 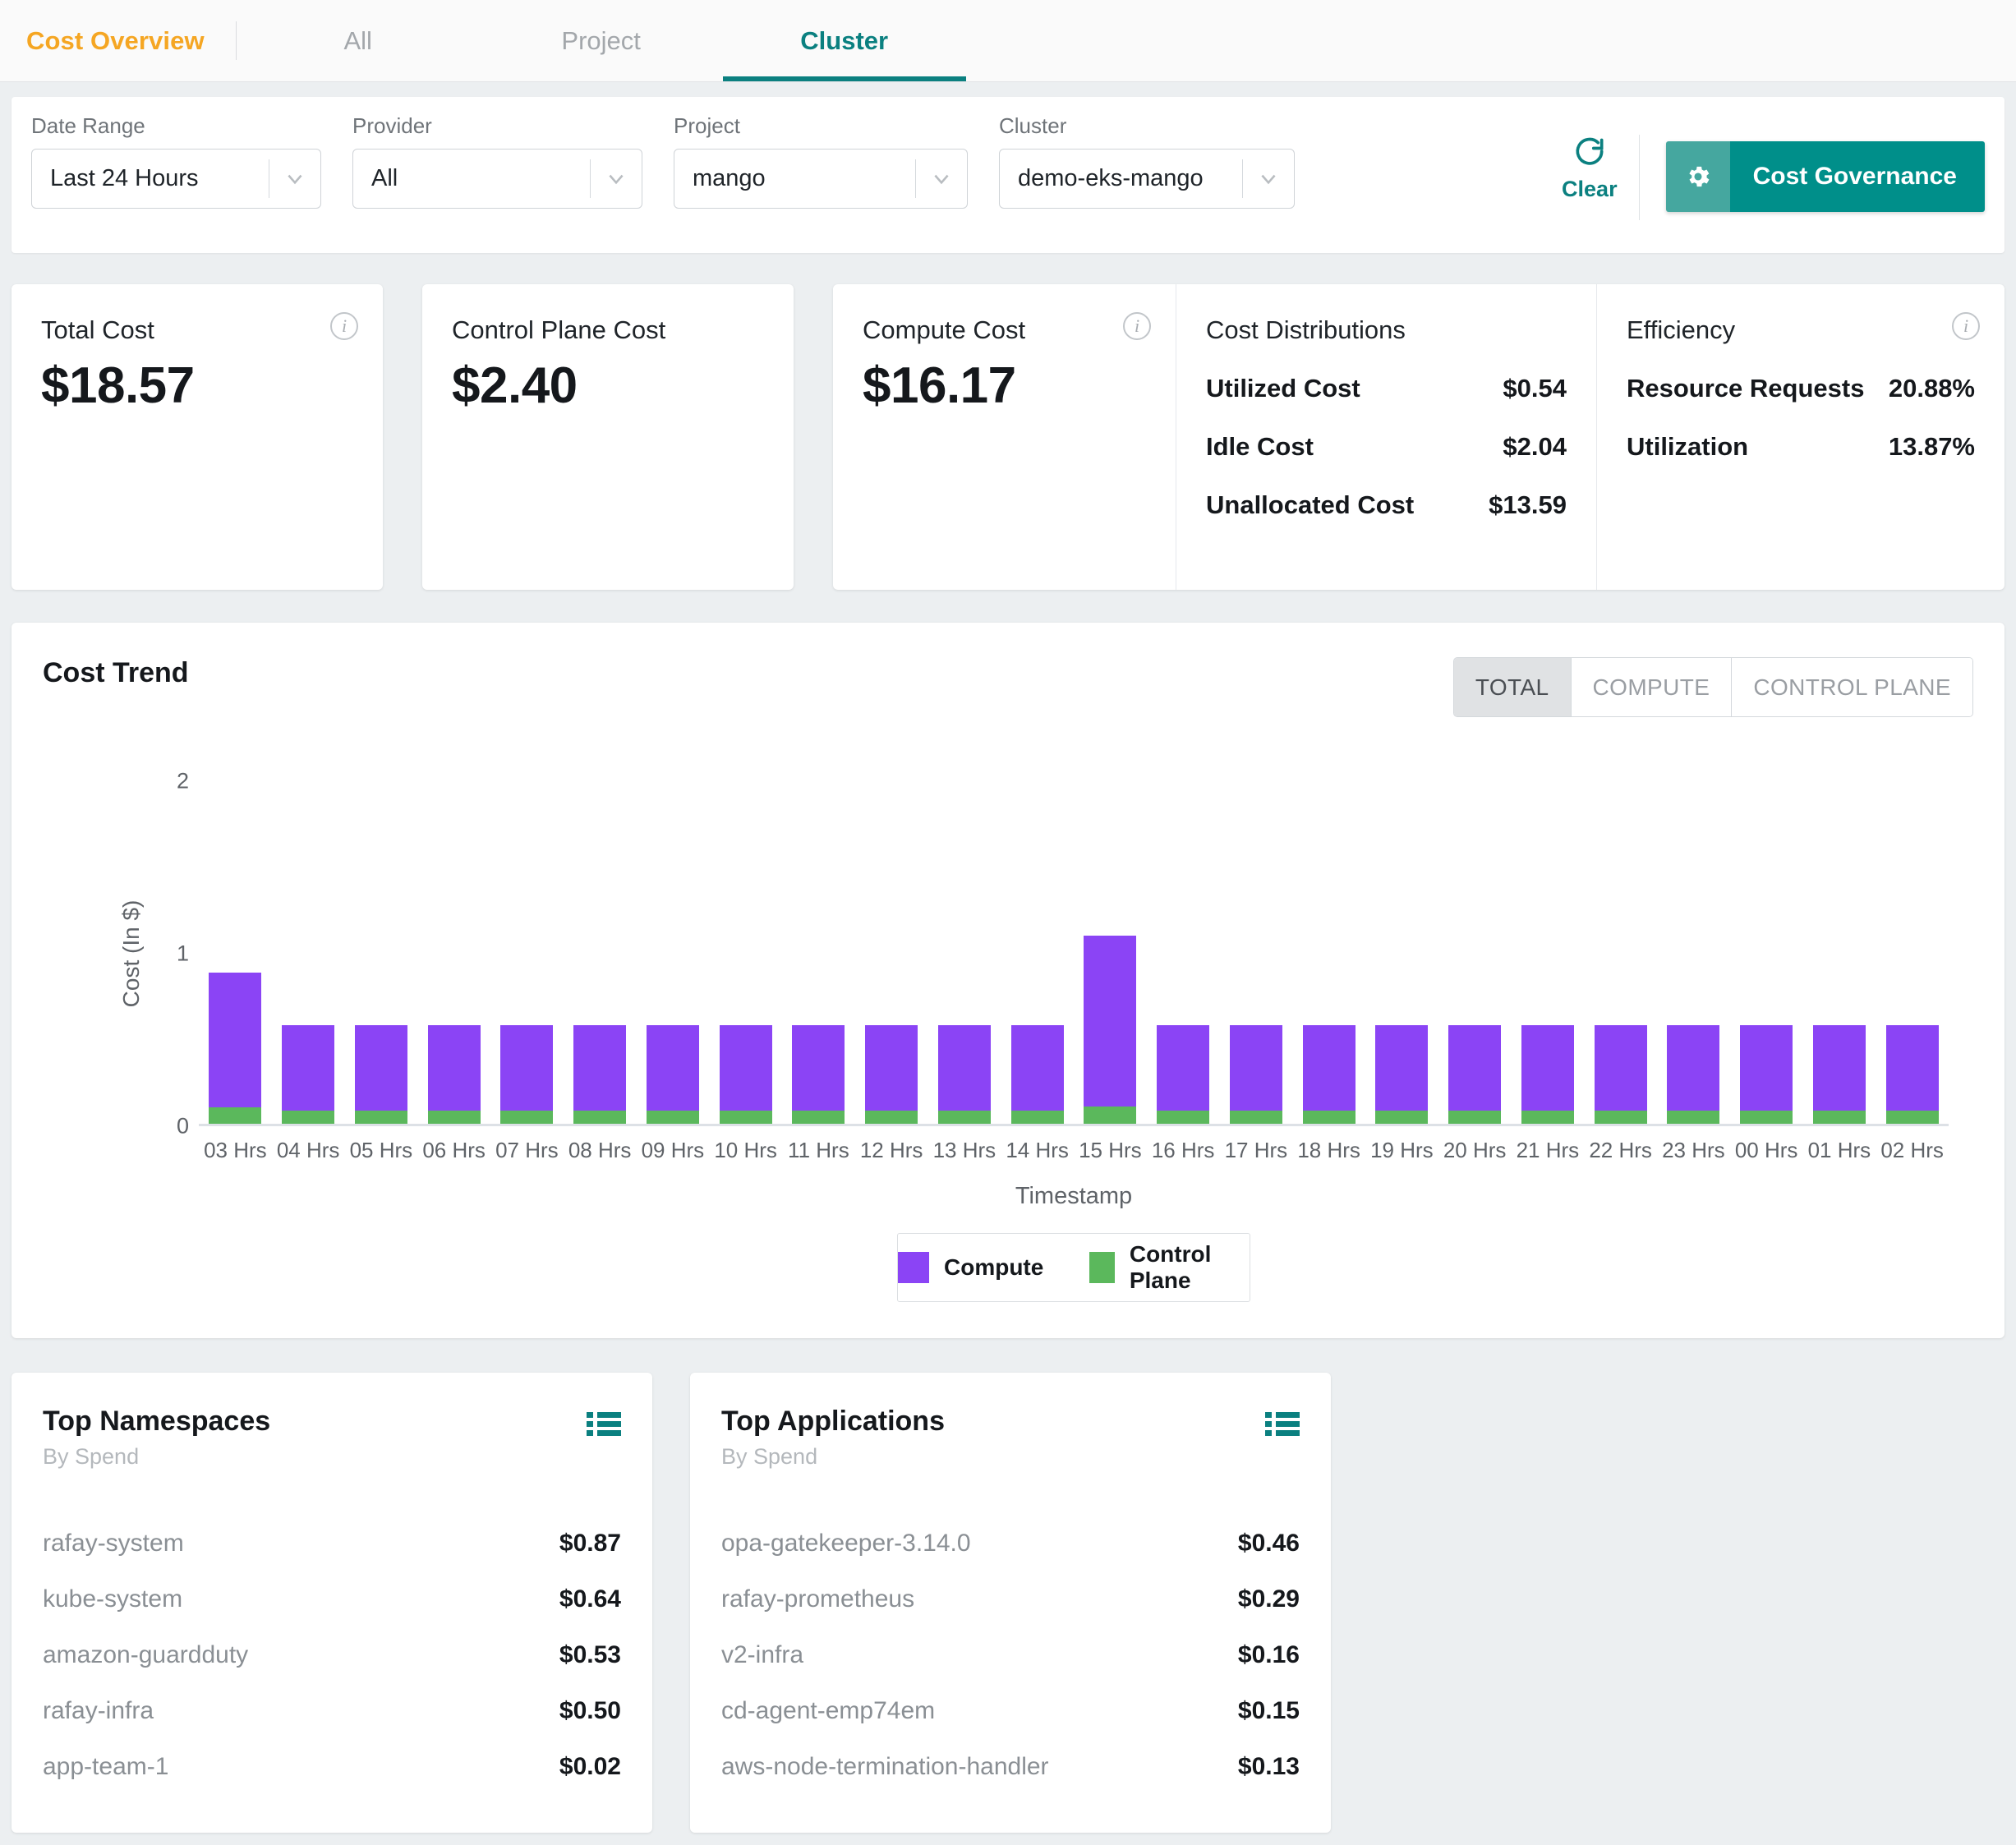 I want to click on tab-cluster-label: Cluster, so click(x=844, y=40).